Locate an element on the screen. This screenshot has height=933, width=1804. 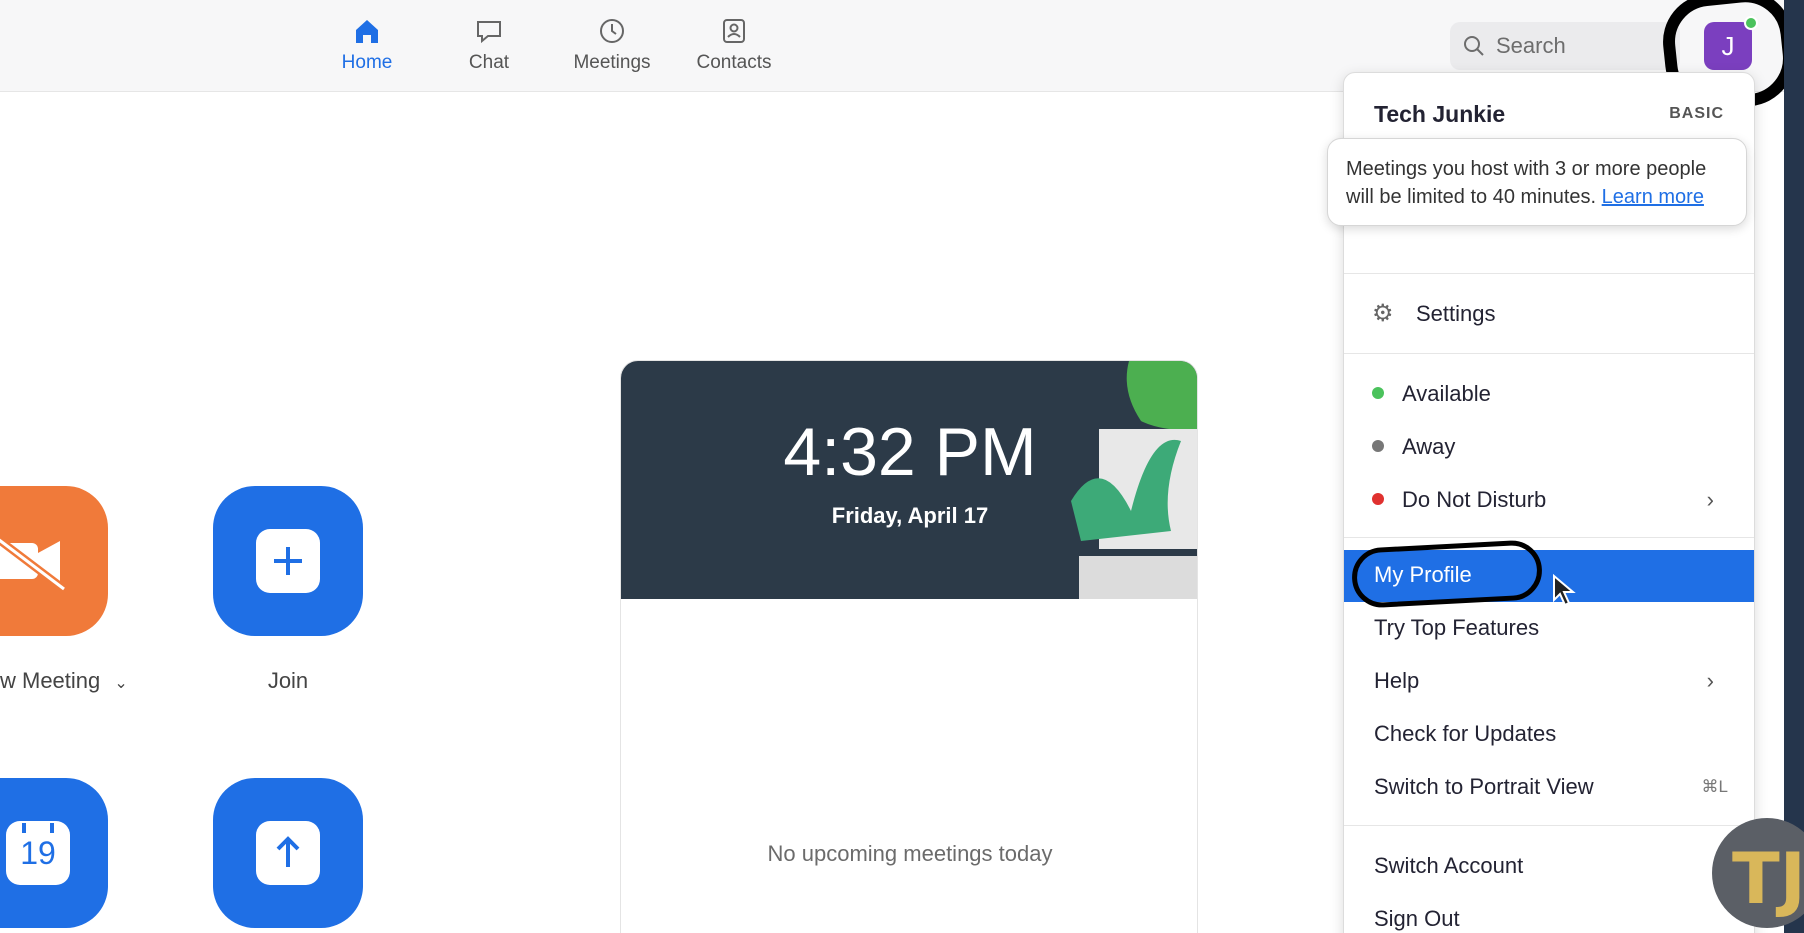
status-available: Available is located at coordinates (1549, 394).